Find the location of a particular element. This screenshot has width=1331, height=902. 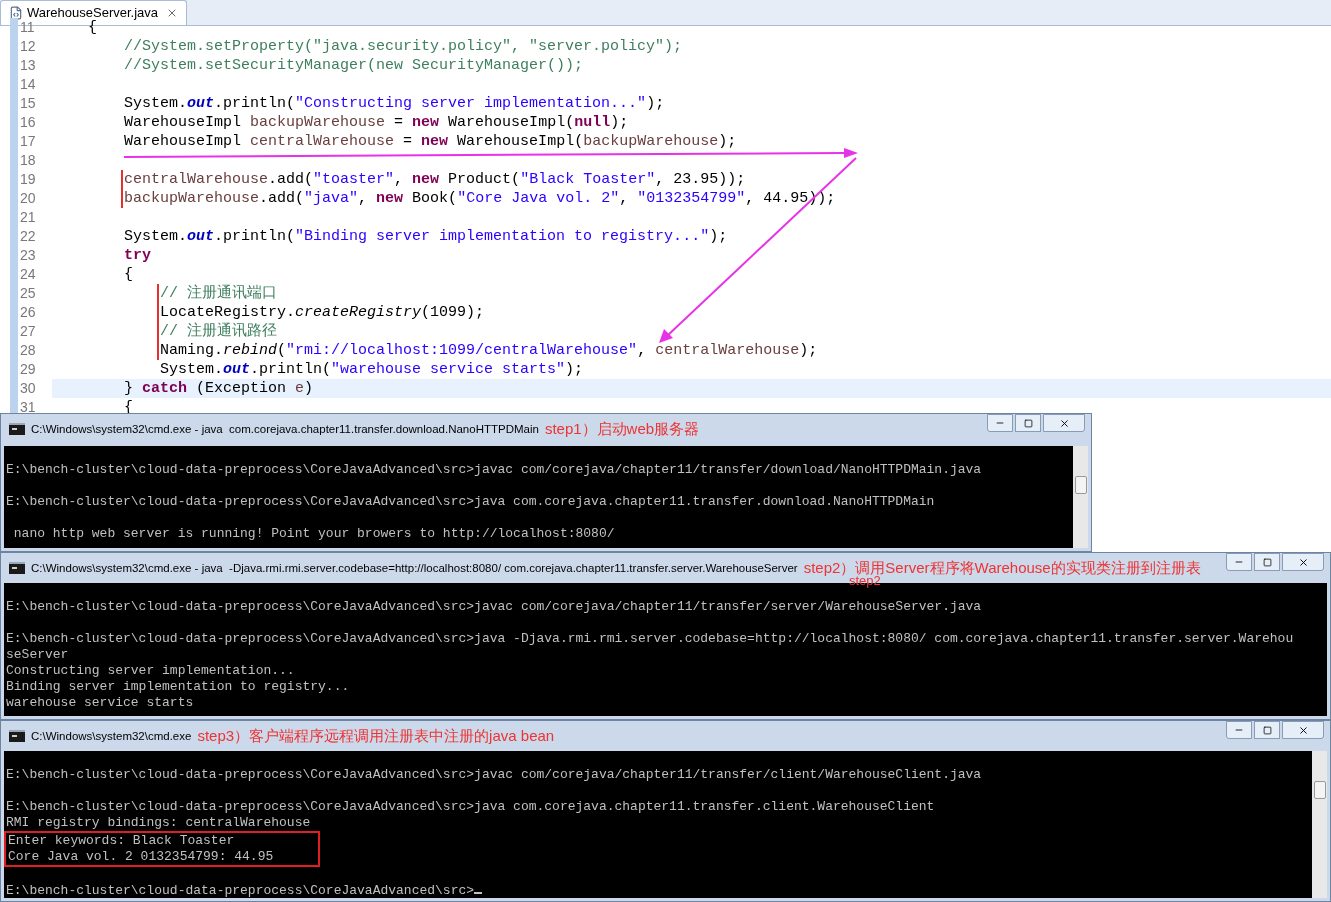

console-line: warehouse service starts is located at coordinates (100, 703).